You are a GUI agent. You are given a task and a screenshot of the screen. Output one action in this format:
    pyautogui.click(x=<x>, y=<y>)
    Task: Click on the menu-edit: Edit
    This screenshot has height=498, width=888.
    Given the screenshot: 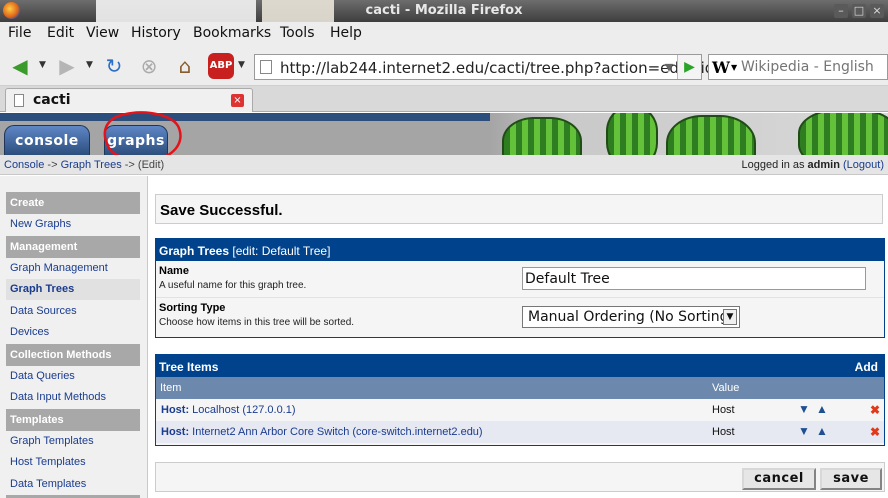 What is the action you would take?
    pyautogui.click(x=60, y=33)
    